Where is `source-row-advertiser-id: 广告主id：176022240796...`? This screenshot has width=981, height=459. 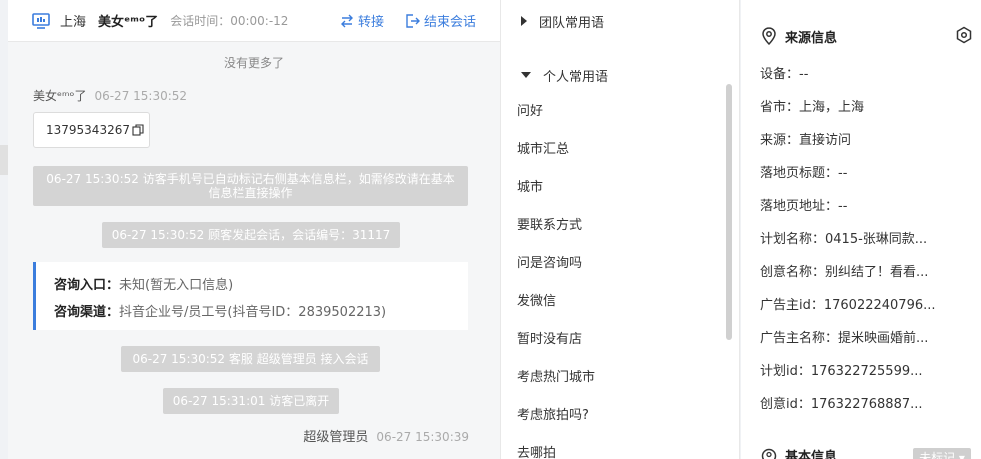
source-row-advertiser-id: 广告主id：176022240796... is located at coordinates (848, 305).